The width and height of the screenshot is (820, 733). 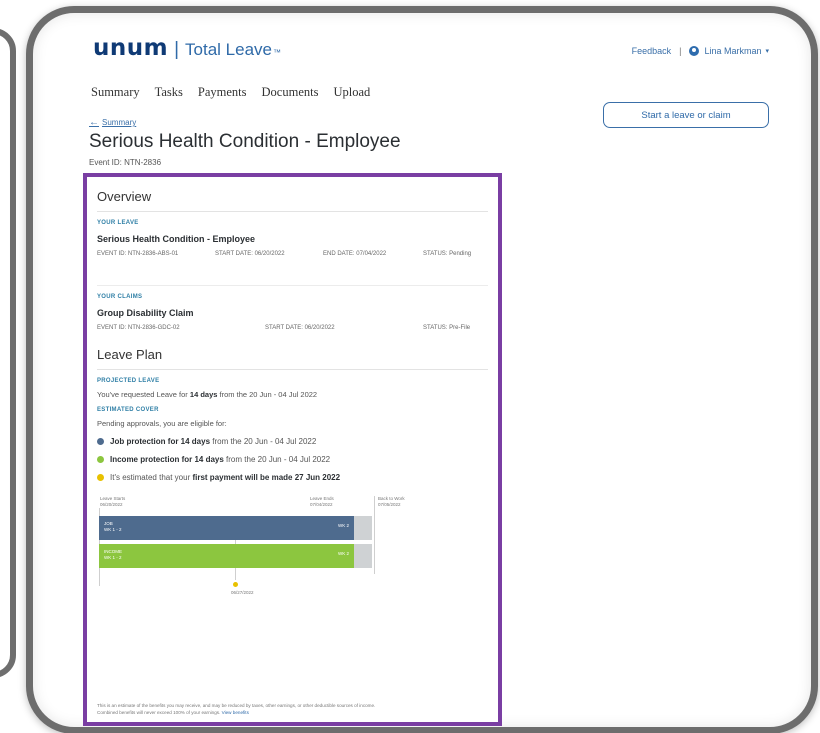 I want to click on page-title: Serious Health Condition - Employee, so click(x=245, y=141).